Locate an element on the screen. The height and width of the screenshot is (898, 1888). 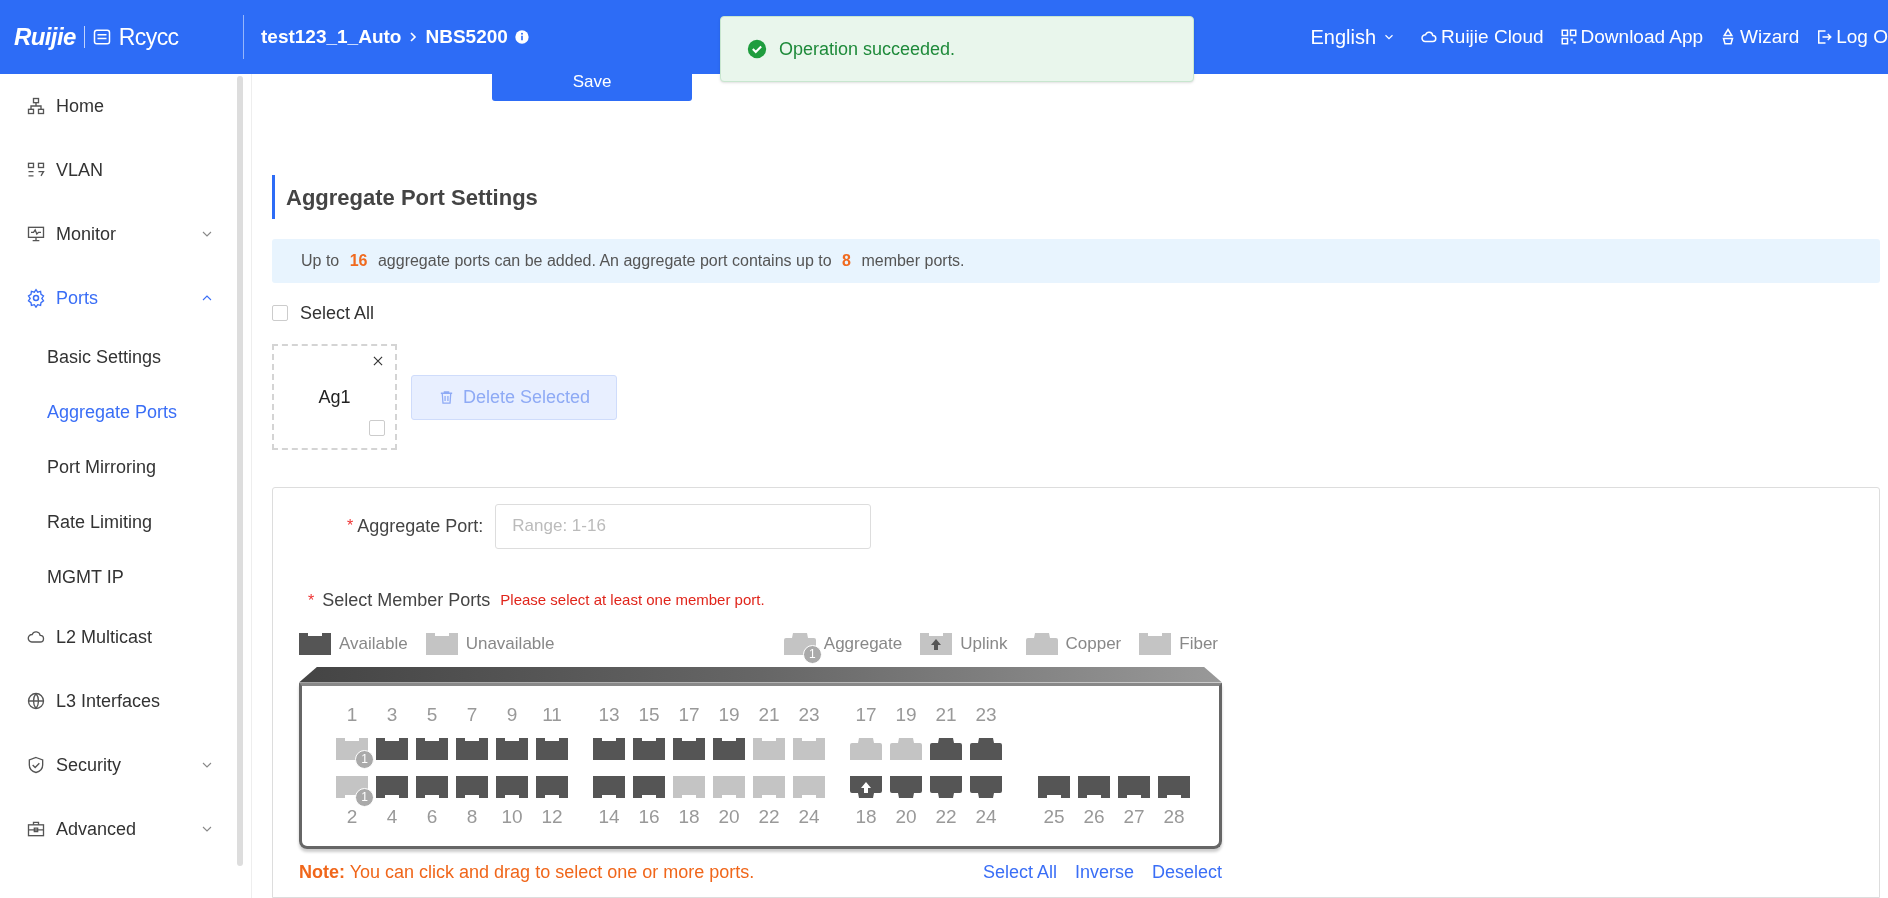
sidebar-subitem: Basic Settings is located at coordinates (125, 357).